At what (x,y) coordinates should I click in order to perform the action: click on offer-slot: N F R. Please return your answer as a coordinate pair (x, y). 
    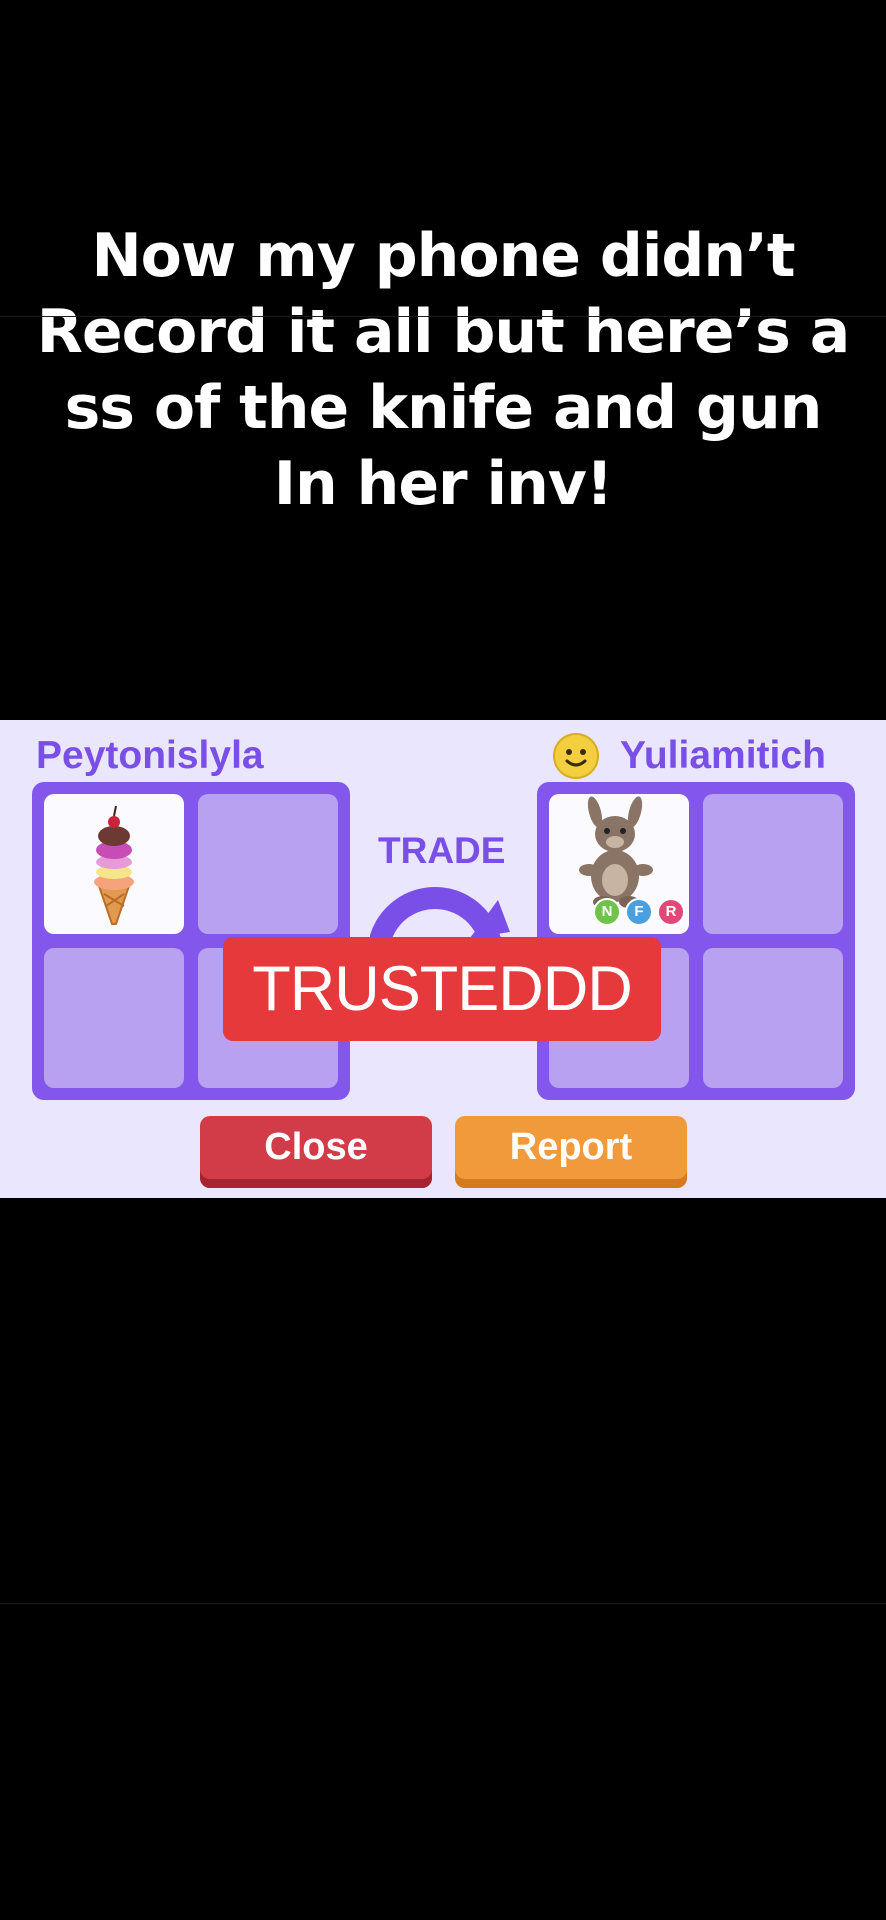
    Looking at the image, I should click on (619, 864).